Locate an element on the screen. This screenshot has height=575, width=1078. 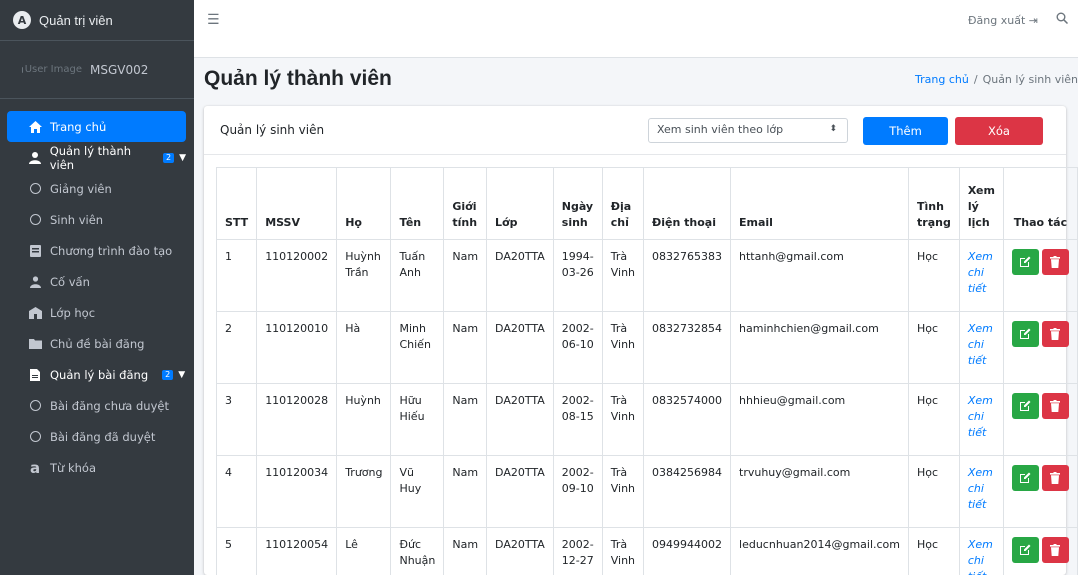
cell-mssv: 110120002 is located at coordinates (297, 275).